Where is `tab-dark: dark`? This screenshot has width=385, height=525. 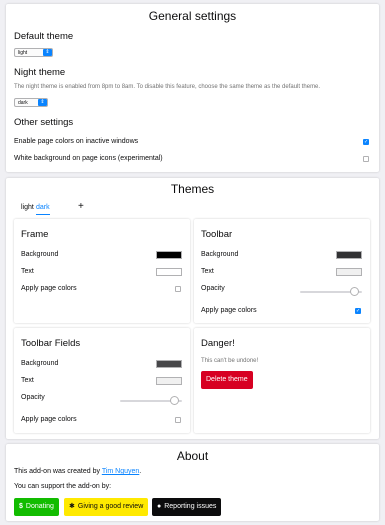
tab-dark: dark is located at coordinates (43, 209).